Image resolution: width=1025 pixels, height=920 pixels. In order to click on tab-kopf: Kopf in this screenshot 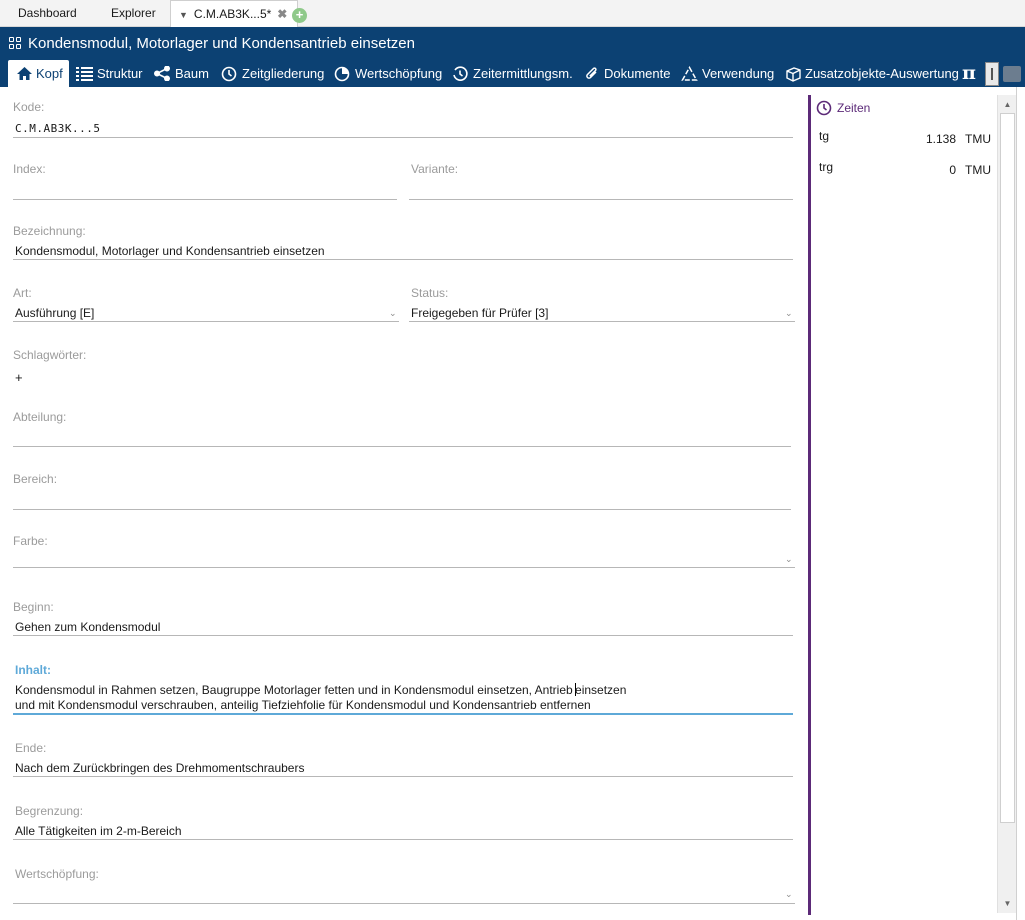, I will do `click(38, 73)`.